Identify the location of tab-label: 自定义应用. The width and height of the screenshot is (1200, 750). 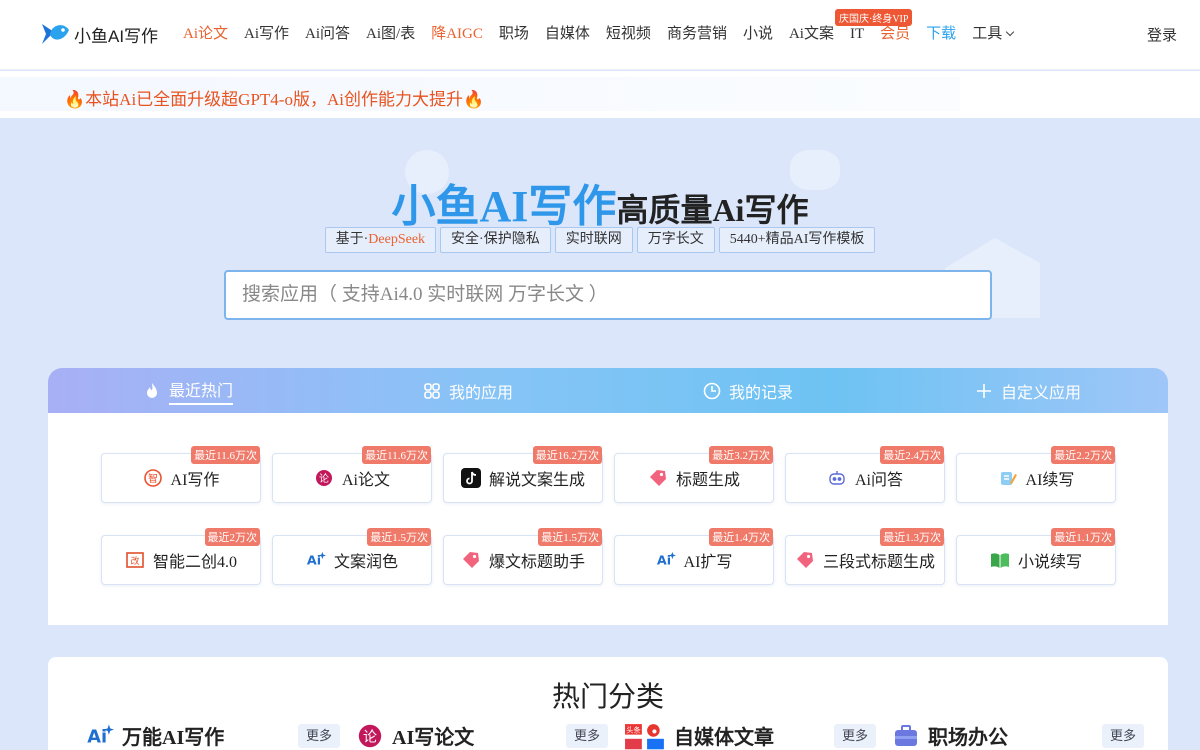
(1040, 393).